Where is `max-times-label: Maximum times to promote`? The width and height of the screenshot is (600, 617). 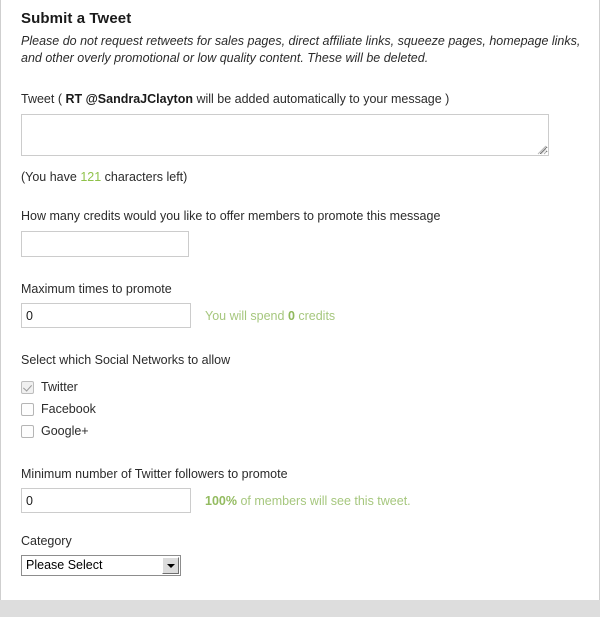
max-times-label: Maximum times to promote is located at coordinates (96, 289).